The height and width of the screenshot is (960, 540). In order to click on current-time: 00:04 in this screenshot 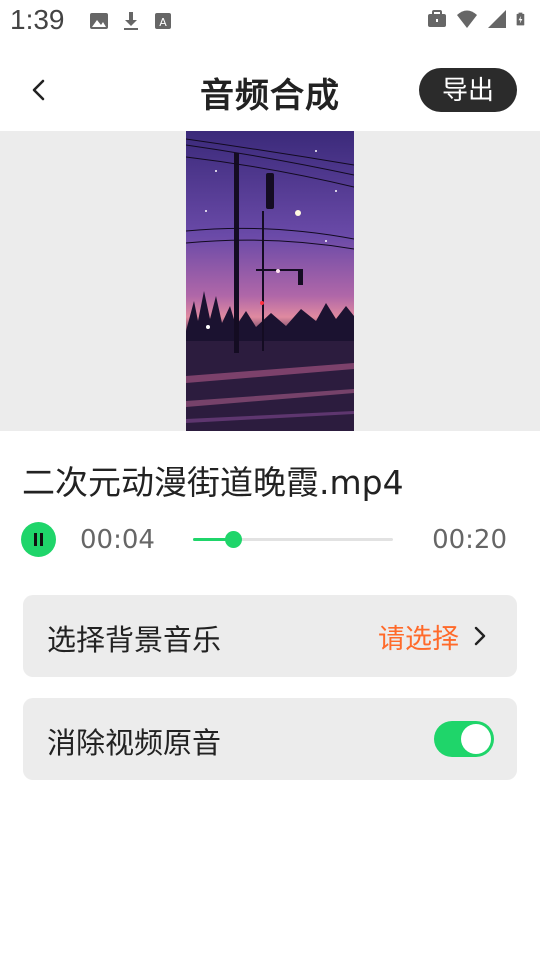, I will do `click(117, 540)`.